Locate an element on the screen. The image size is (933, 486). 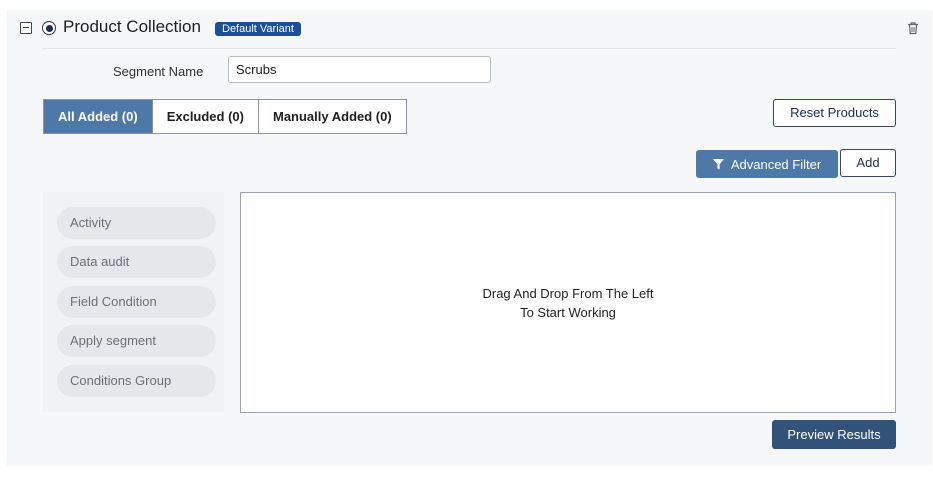
tab-excluded: Excluded (0) is located at coordinates (206, 116).